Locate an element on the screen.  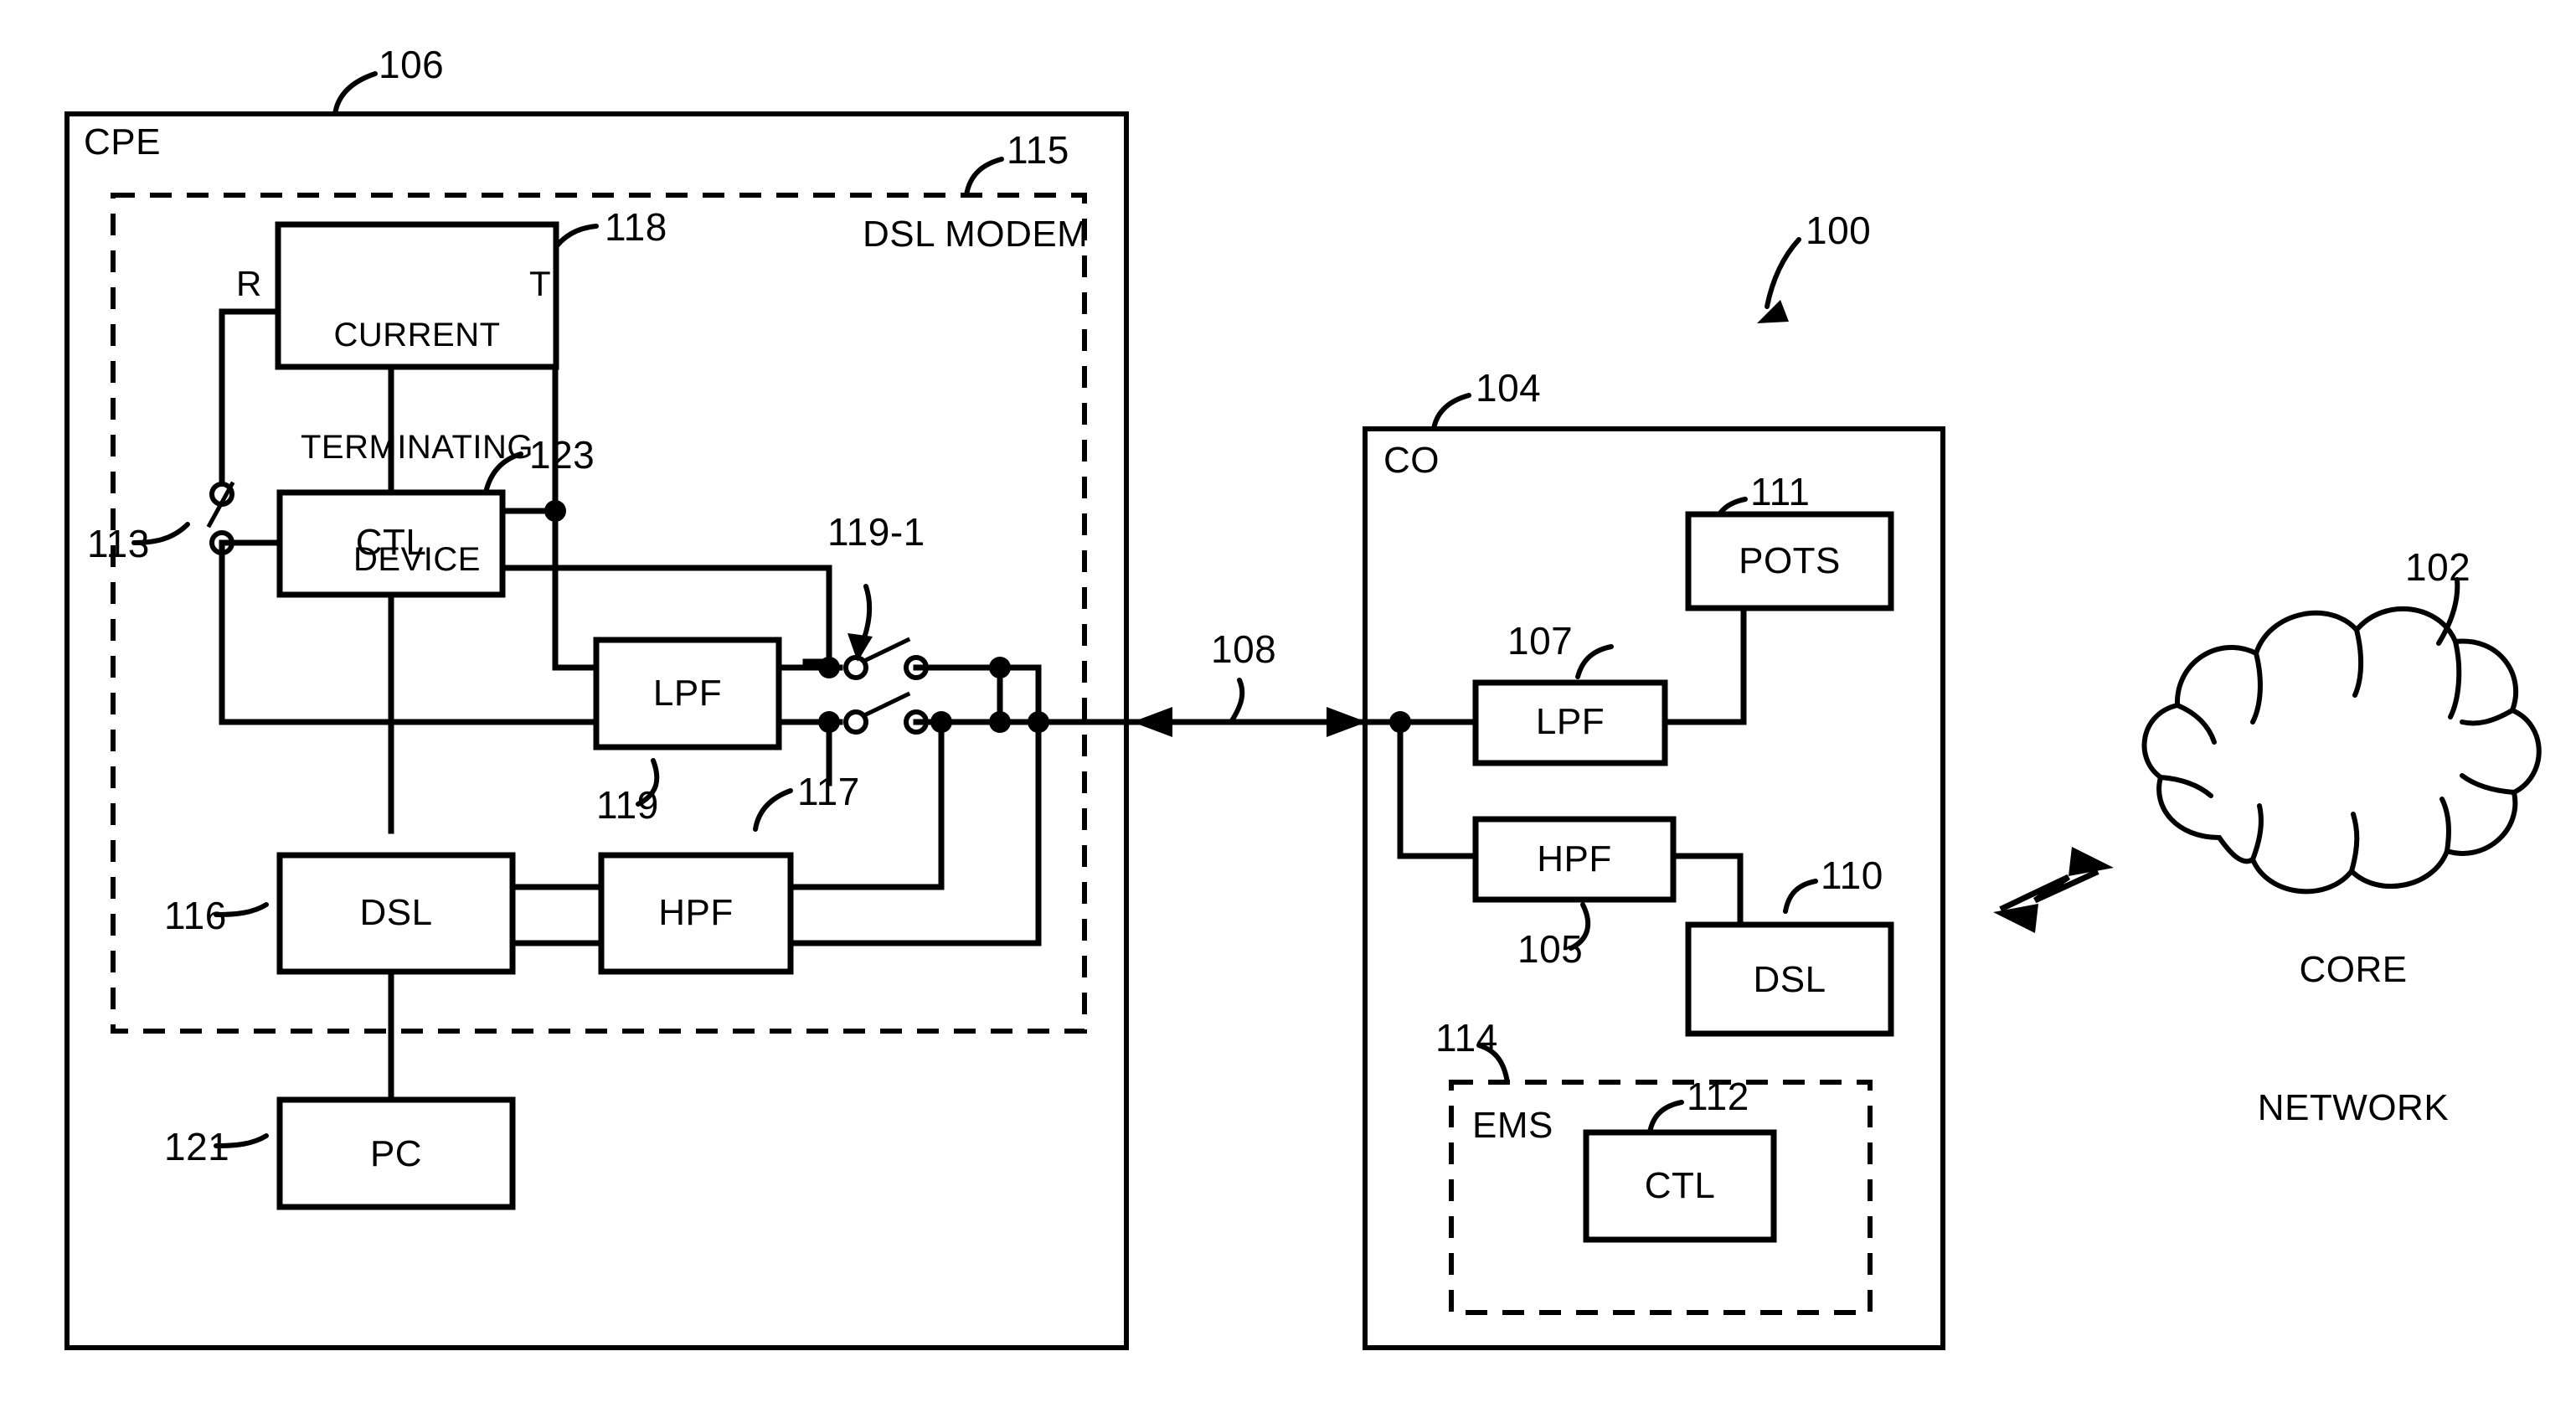
wire-ring-to-switch is located at coordinates (250, 400).